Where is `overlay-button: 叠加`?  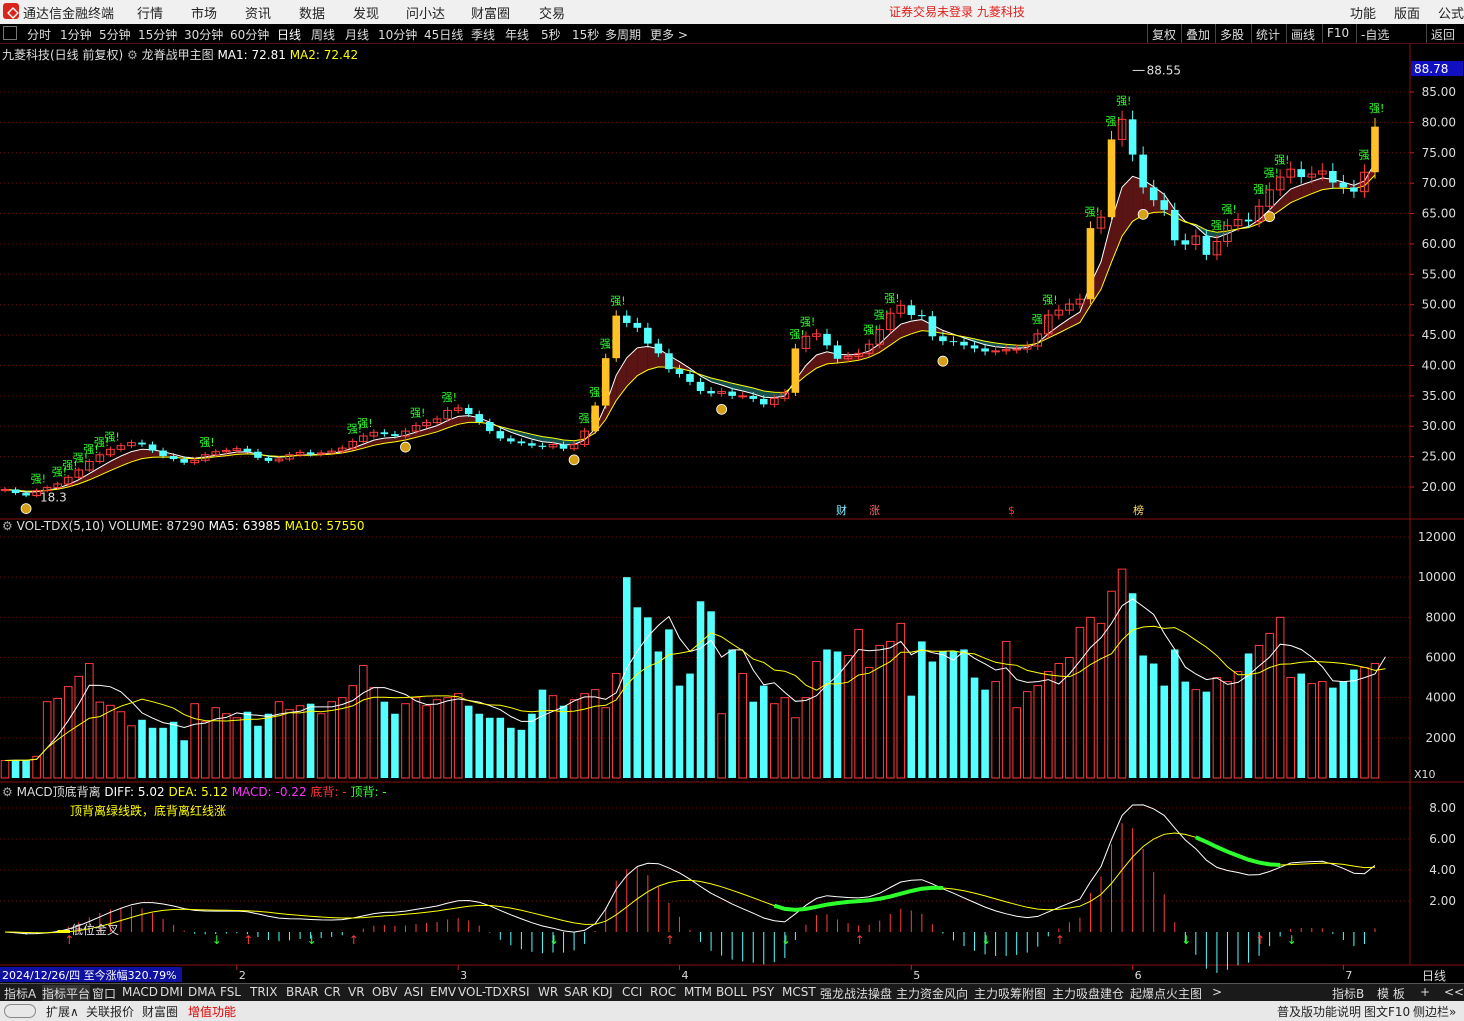
overlay-button: 叠加 is located at coordinates (1197, 33).